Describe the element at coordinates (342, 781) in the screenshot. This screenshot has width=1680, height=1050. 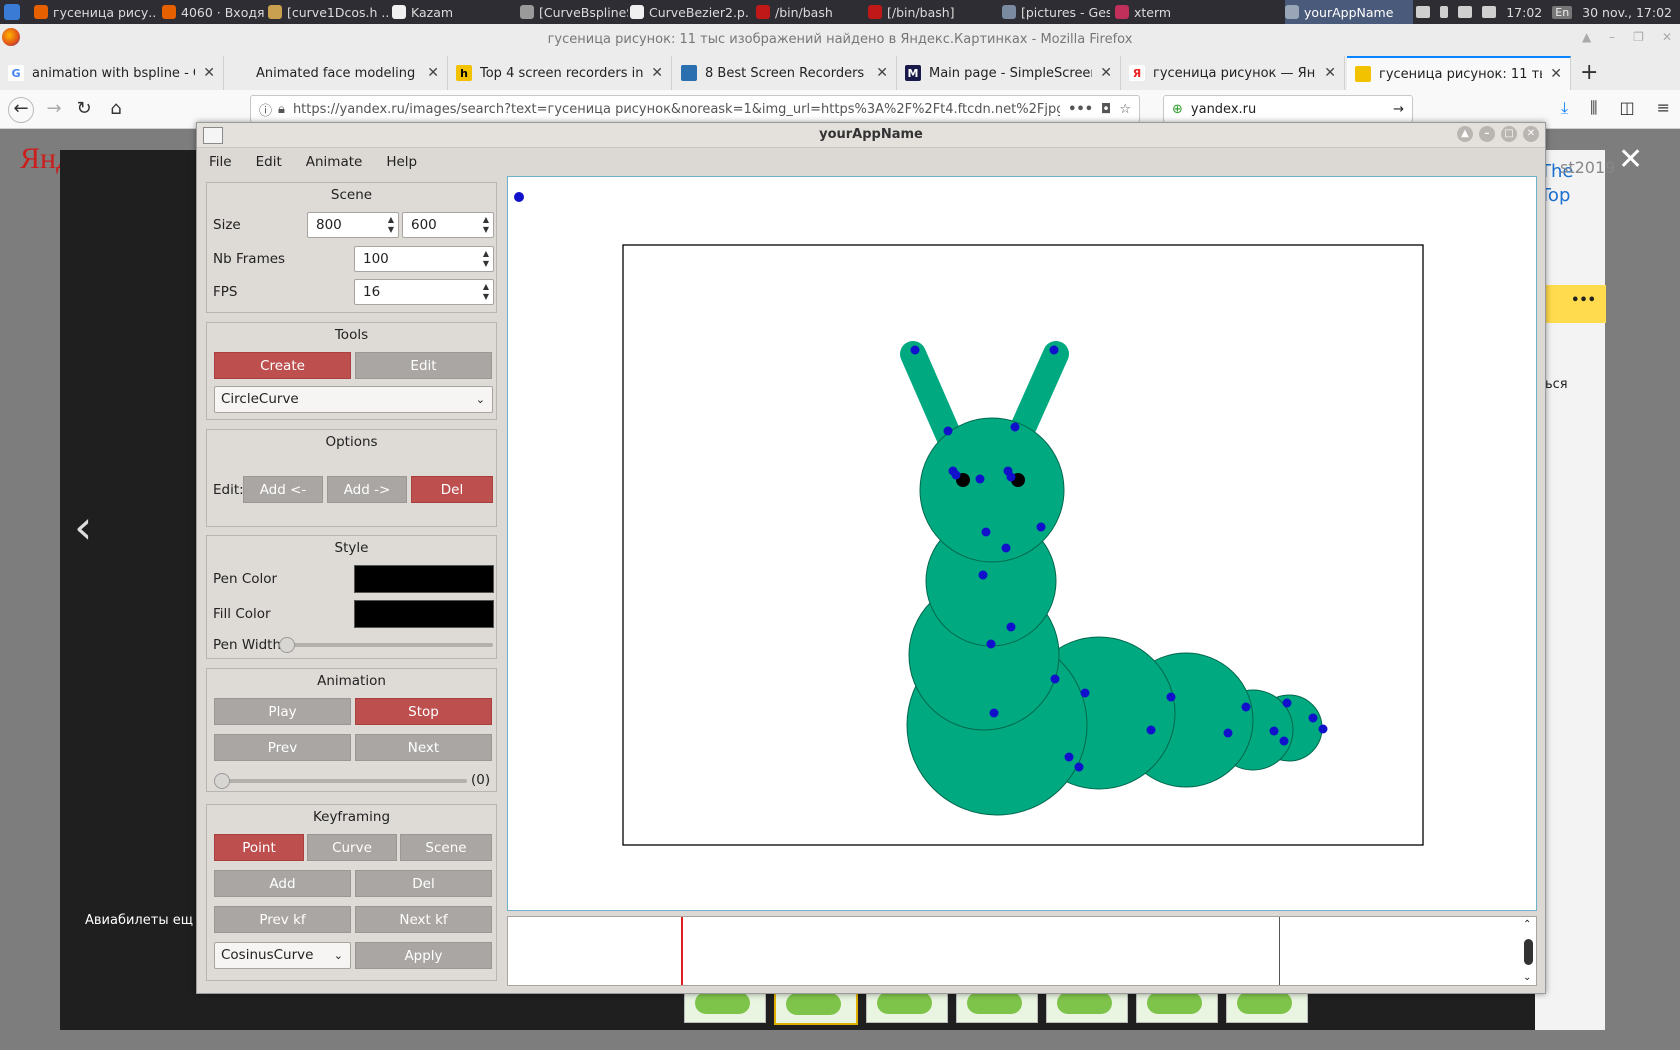
I see `frame-slider` at that location.